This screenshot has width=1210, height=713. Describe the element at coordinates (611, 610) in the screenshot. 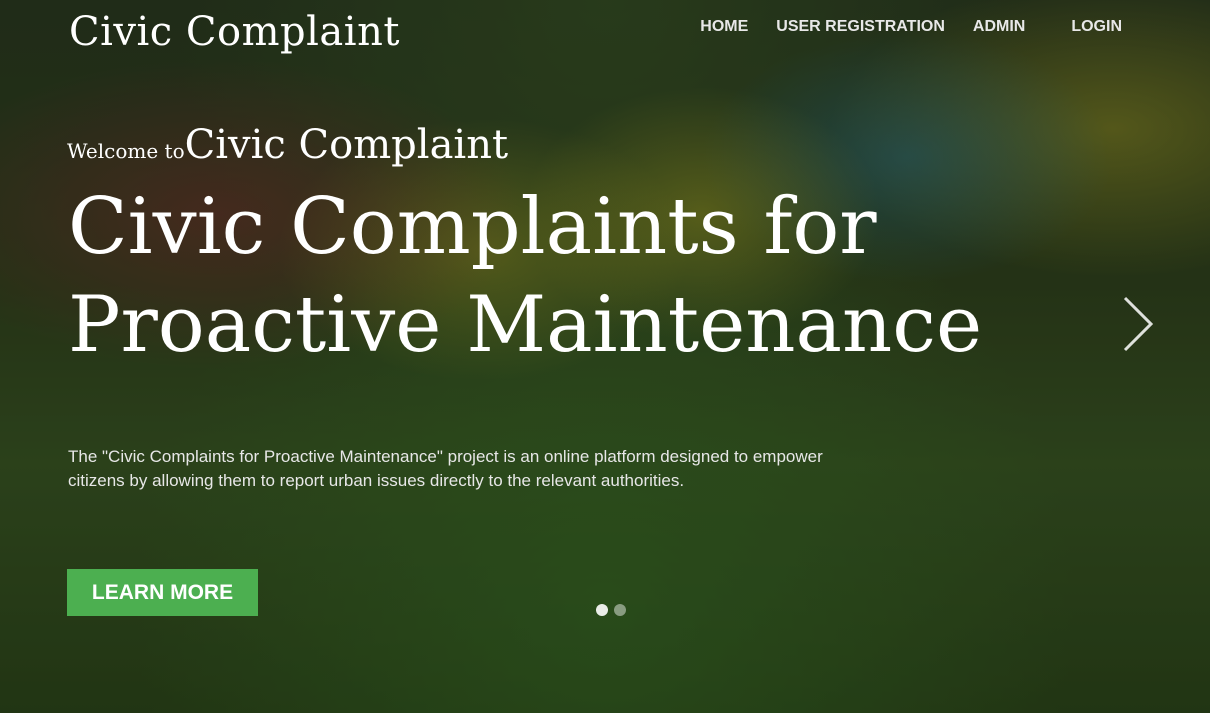

I see `carousel-indicators` at that location.